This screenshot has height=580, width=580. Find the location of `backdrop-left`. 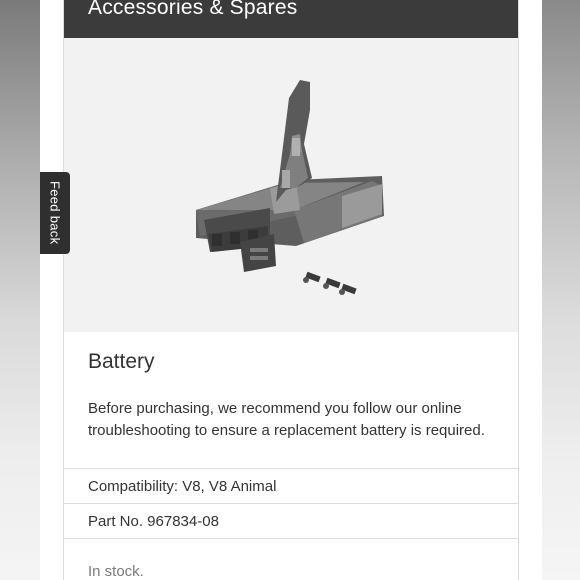

backdrop-left is located at coordinates (20, 290).